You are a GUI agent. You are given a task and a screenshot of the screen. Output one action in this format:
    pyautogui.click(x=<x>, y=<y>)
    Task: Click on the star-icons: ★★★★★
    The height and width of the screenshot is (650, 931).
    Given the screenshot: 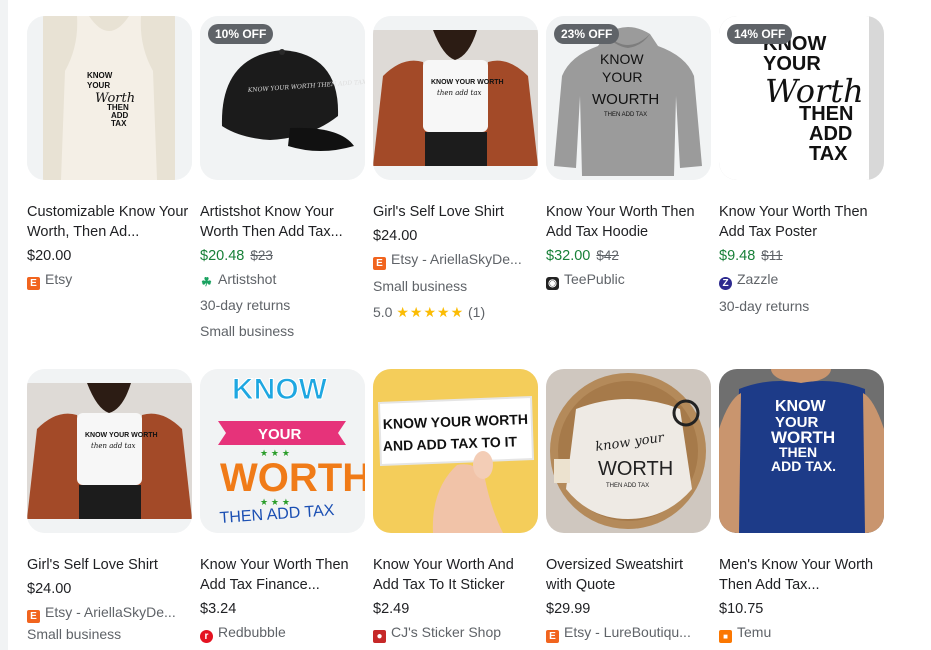 What is the action you would take?
    pyautogui.click(x=430, y=312)
    